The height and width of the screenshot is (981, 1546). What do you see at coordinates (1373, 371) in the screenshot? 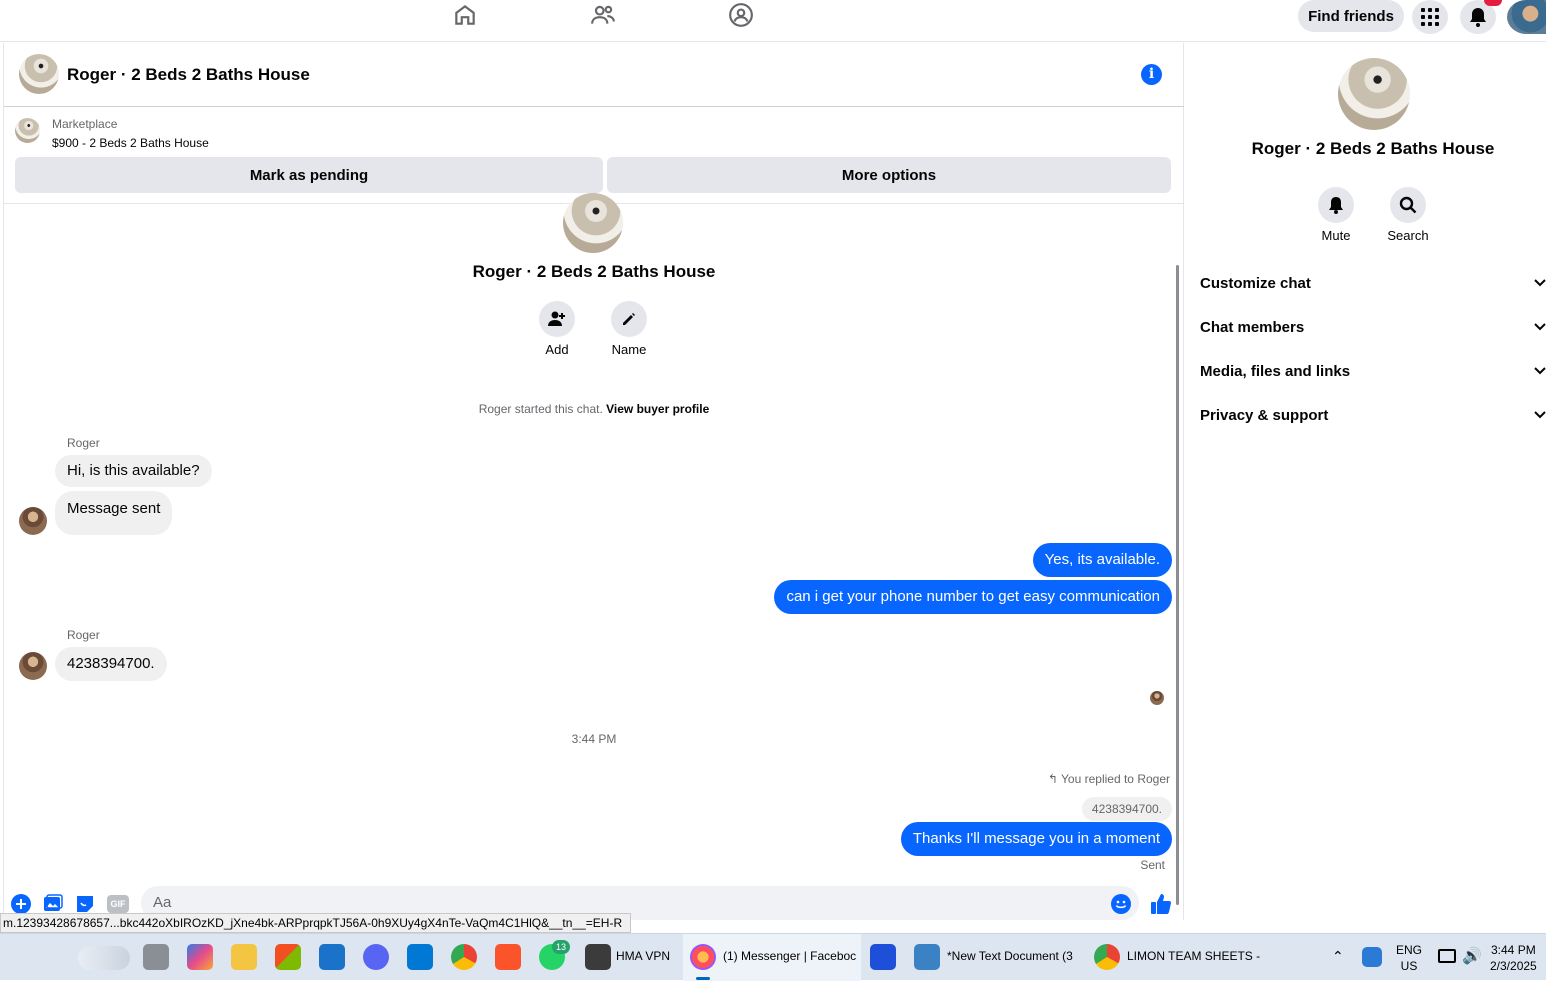
I see `media-files-links-row: Media, files and links` at bounding box center [1373, 371].